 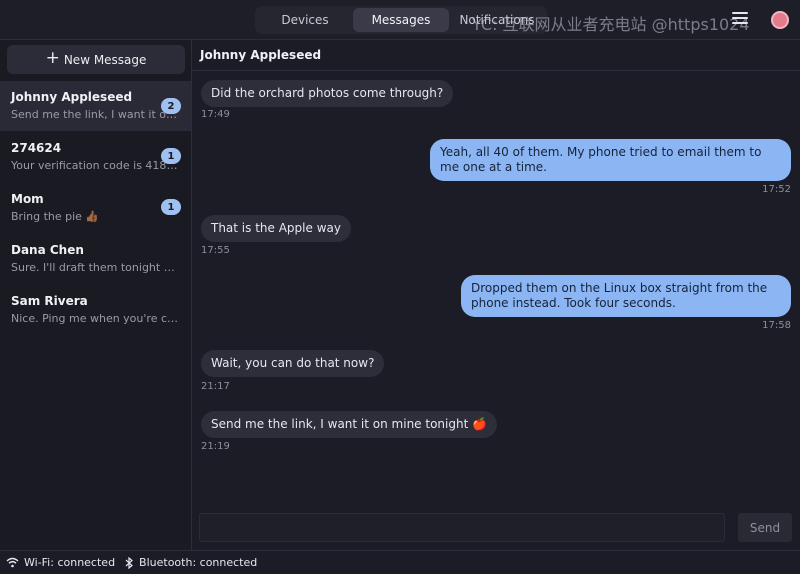 I want to click on message-bubble-incoming: That is the Apple way, so click(x=276, y=228).